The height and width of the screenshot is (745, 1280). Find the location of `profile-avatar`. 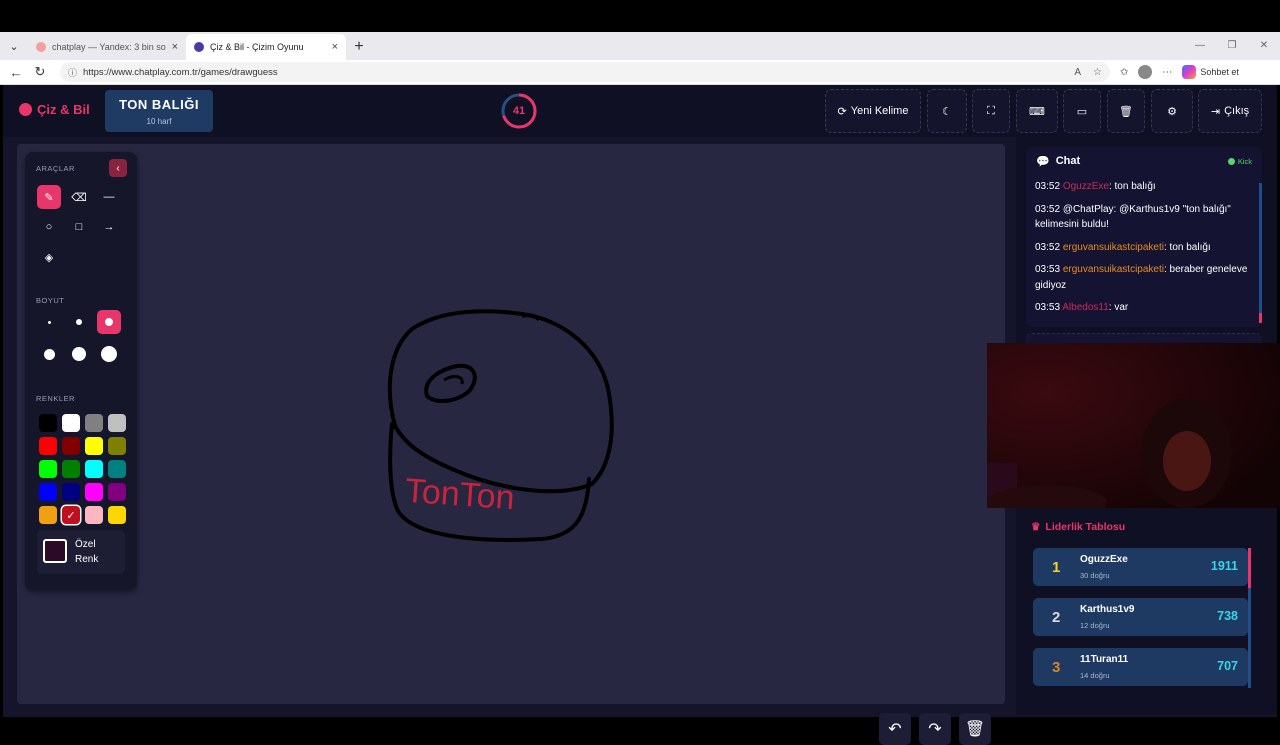

profile-avatar is located at coordinates (1145, 72).